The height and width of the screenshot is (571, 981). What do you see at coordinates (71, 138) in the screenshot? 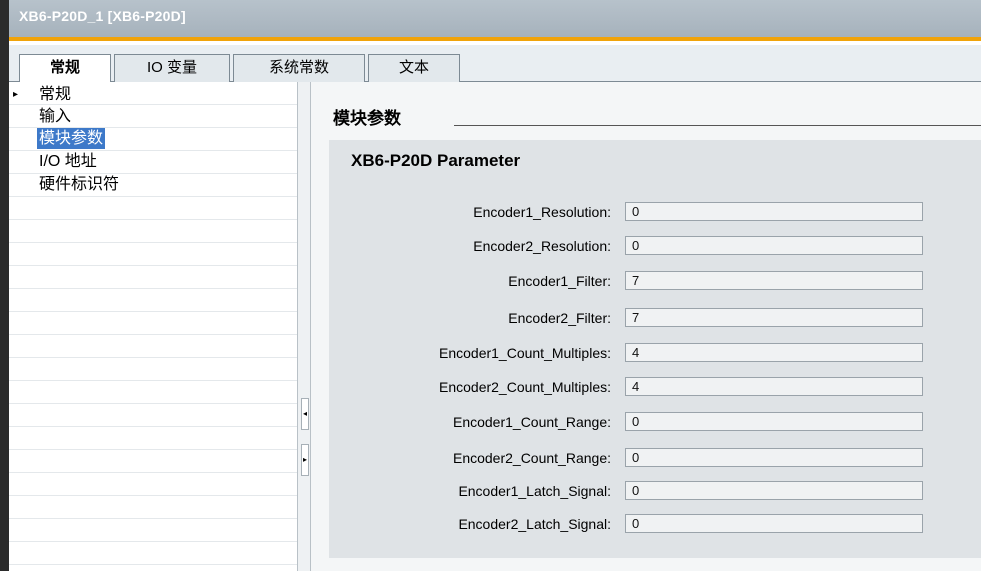
I see `sidebar-item-module-parameters: 模块参数` at bounding box center [71, 138].